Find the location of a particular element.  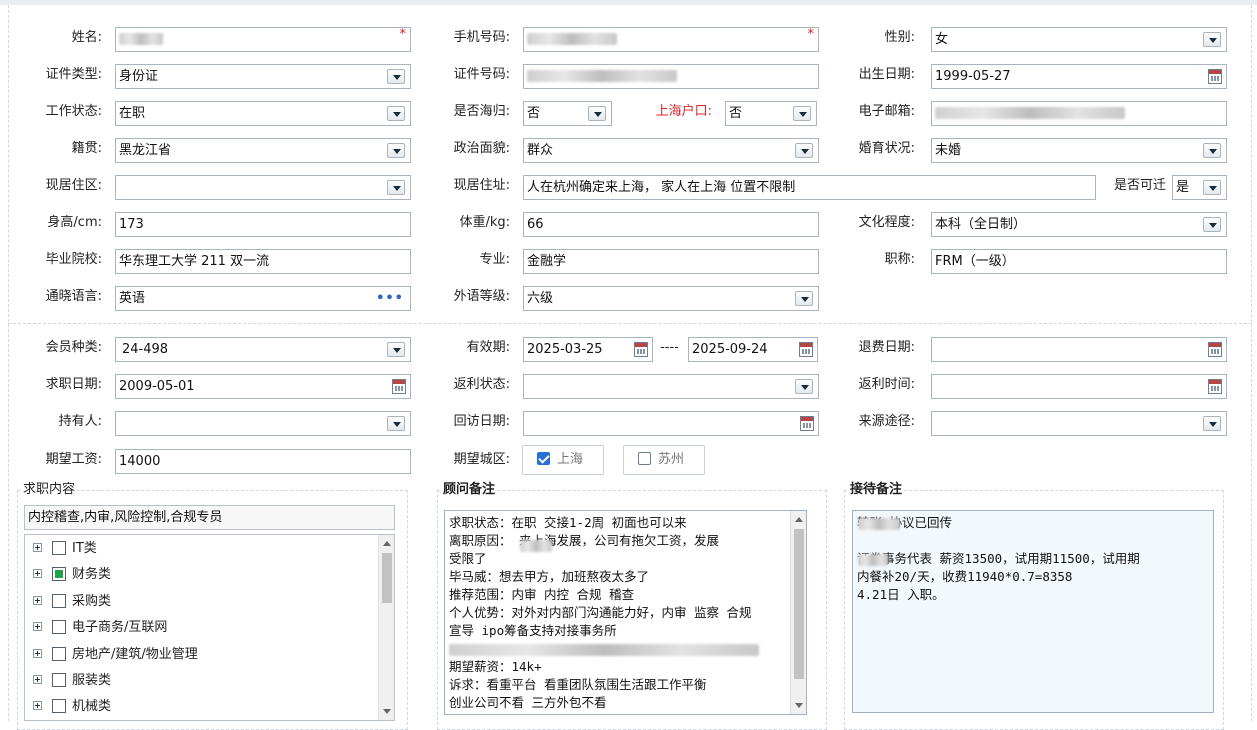

height-field: 173 is located at coordinates (263, 224).